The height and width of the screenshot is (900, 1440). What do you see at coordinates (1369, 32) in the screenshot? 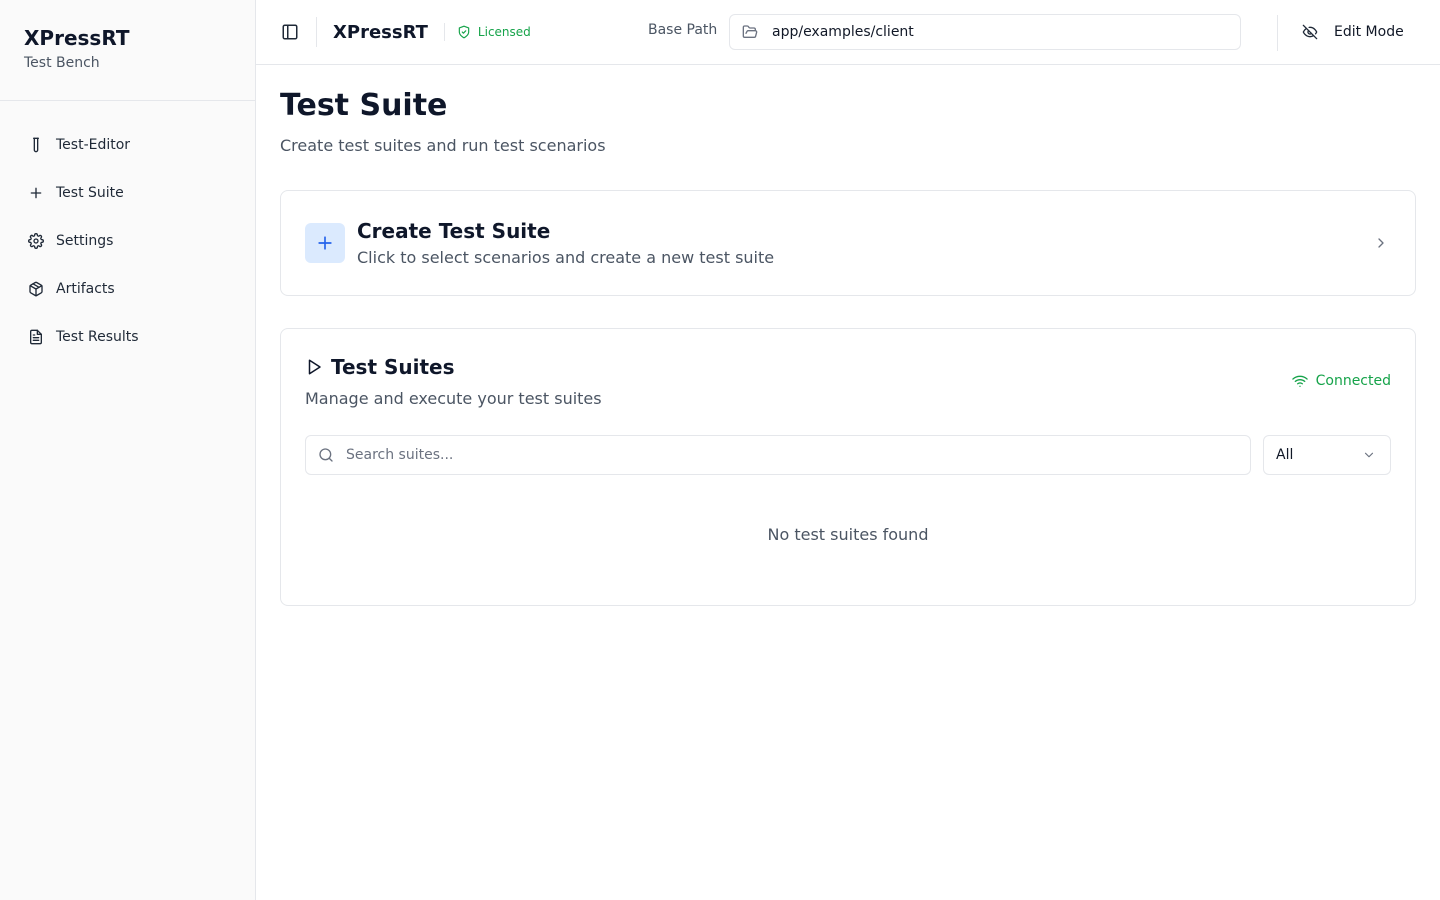
I see `edit-mode-label: Edit Mode` at bounding box center [1369, 32].